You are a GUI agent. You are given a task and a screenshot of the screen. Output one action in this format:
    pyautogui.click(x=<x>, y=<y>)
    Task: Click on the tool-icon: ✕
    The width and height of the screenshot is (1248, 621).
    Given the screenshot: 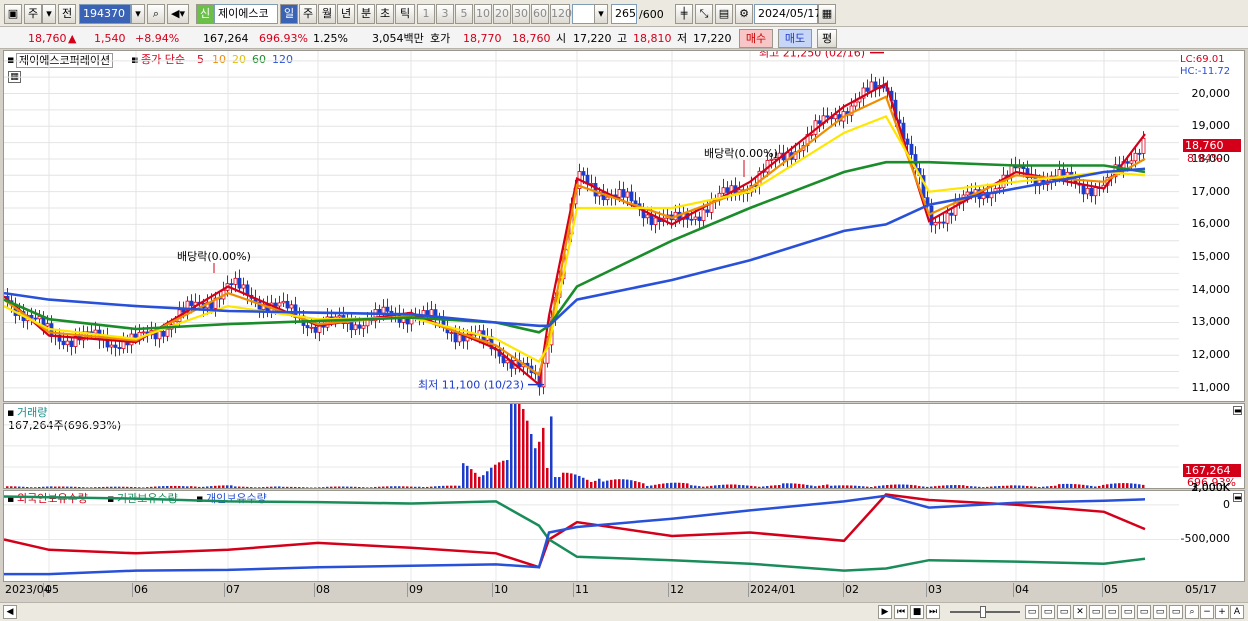 What is the action you would take?
    pyautogui.click(x=1080, y=612)
    